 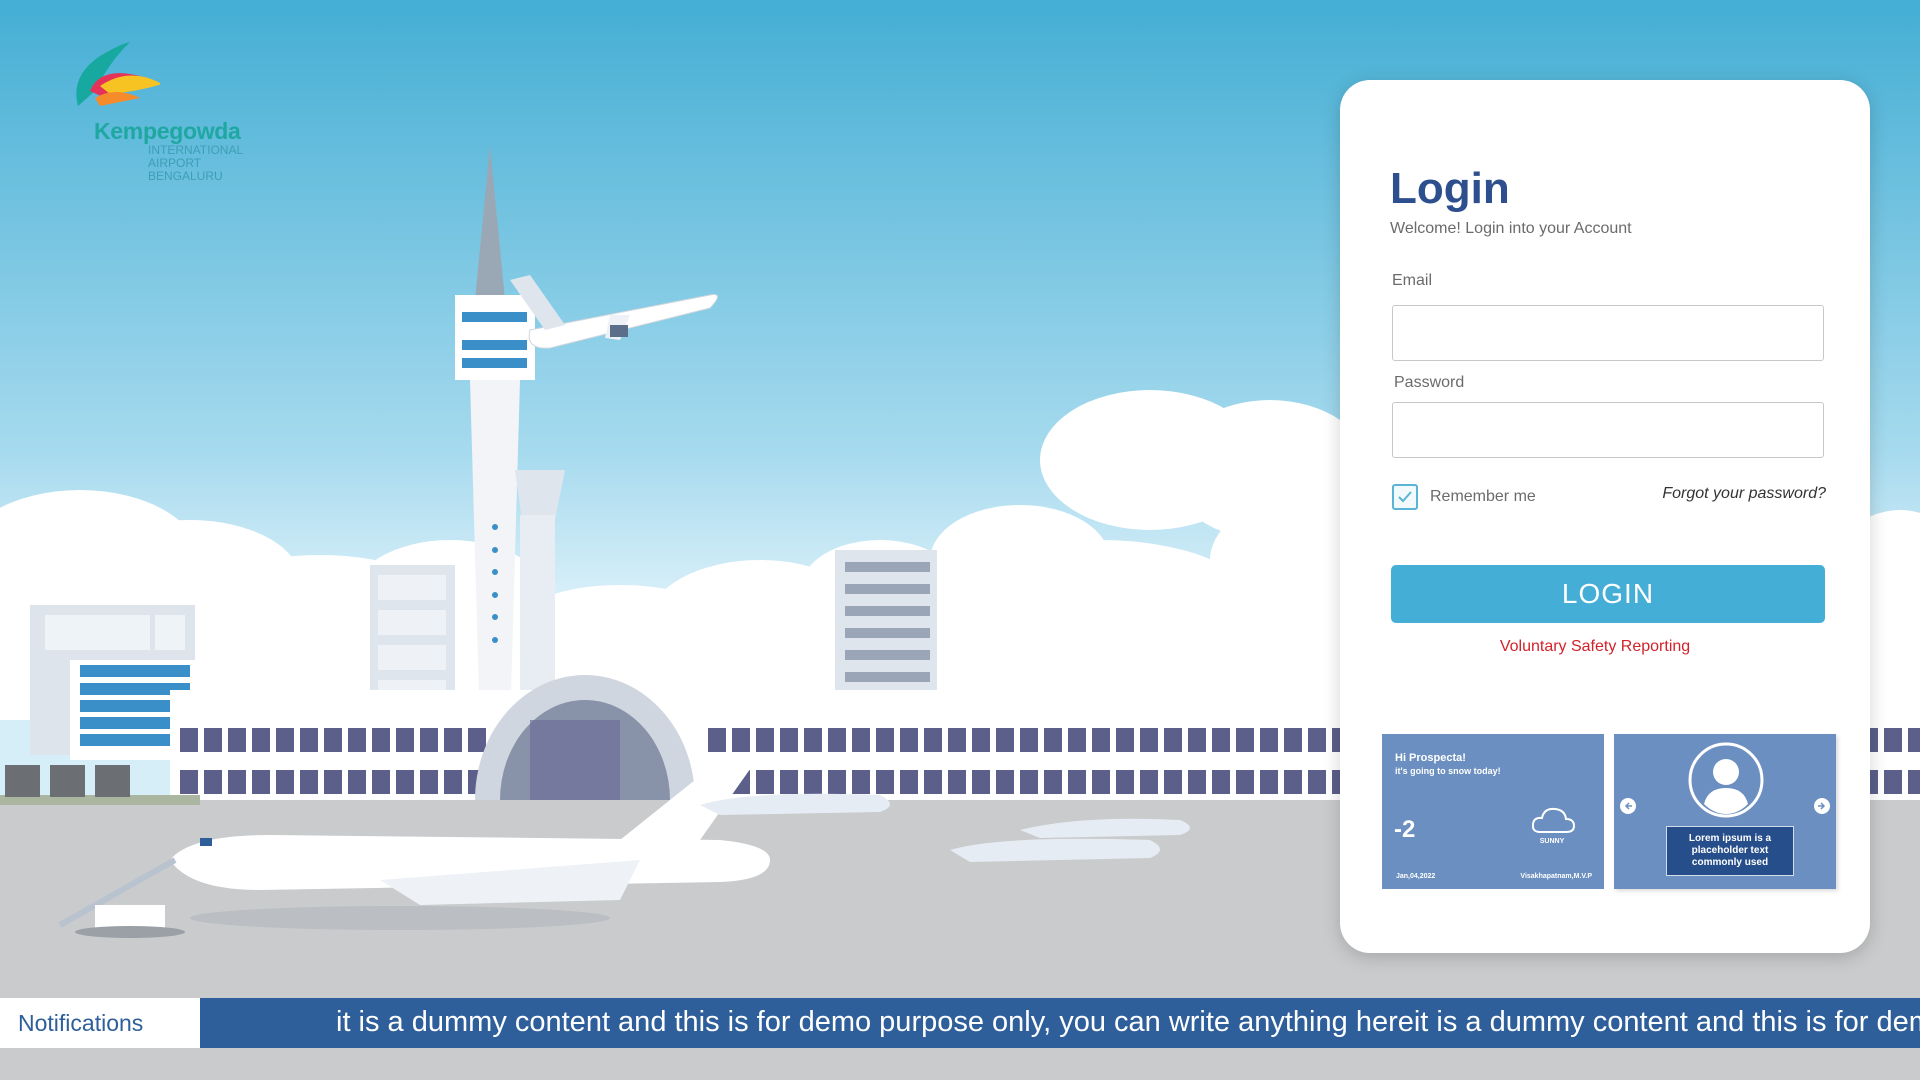 What do you see at coordinates (1511, 228) in the screenshot?
I see `login-subtitle: Welcome! Login into your Account` at bounding box center [1511, 228].